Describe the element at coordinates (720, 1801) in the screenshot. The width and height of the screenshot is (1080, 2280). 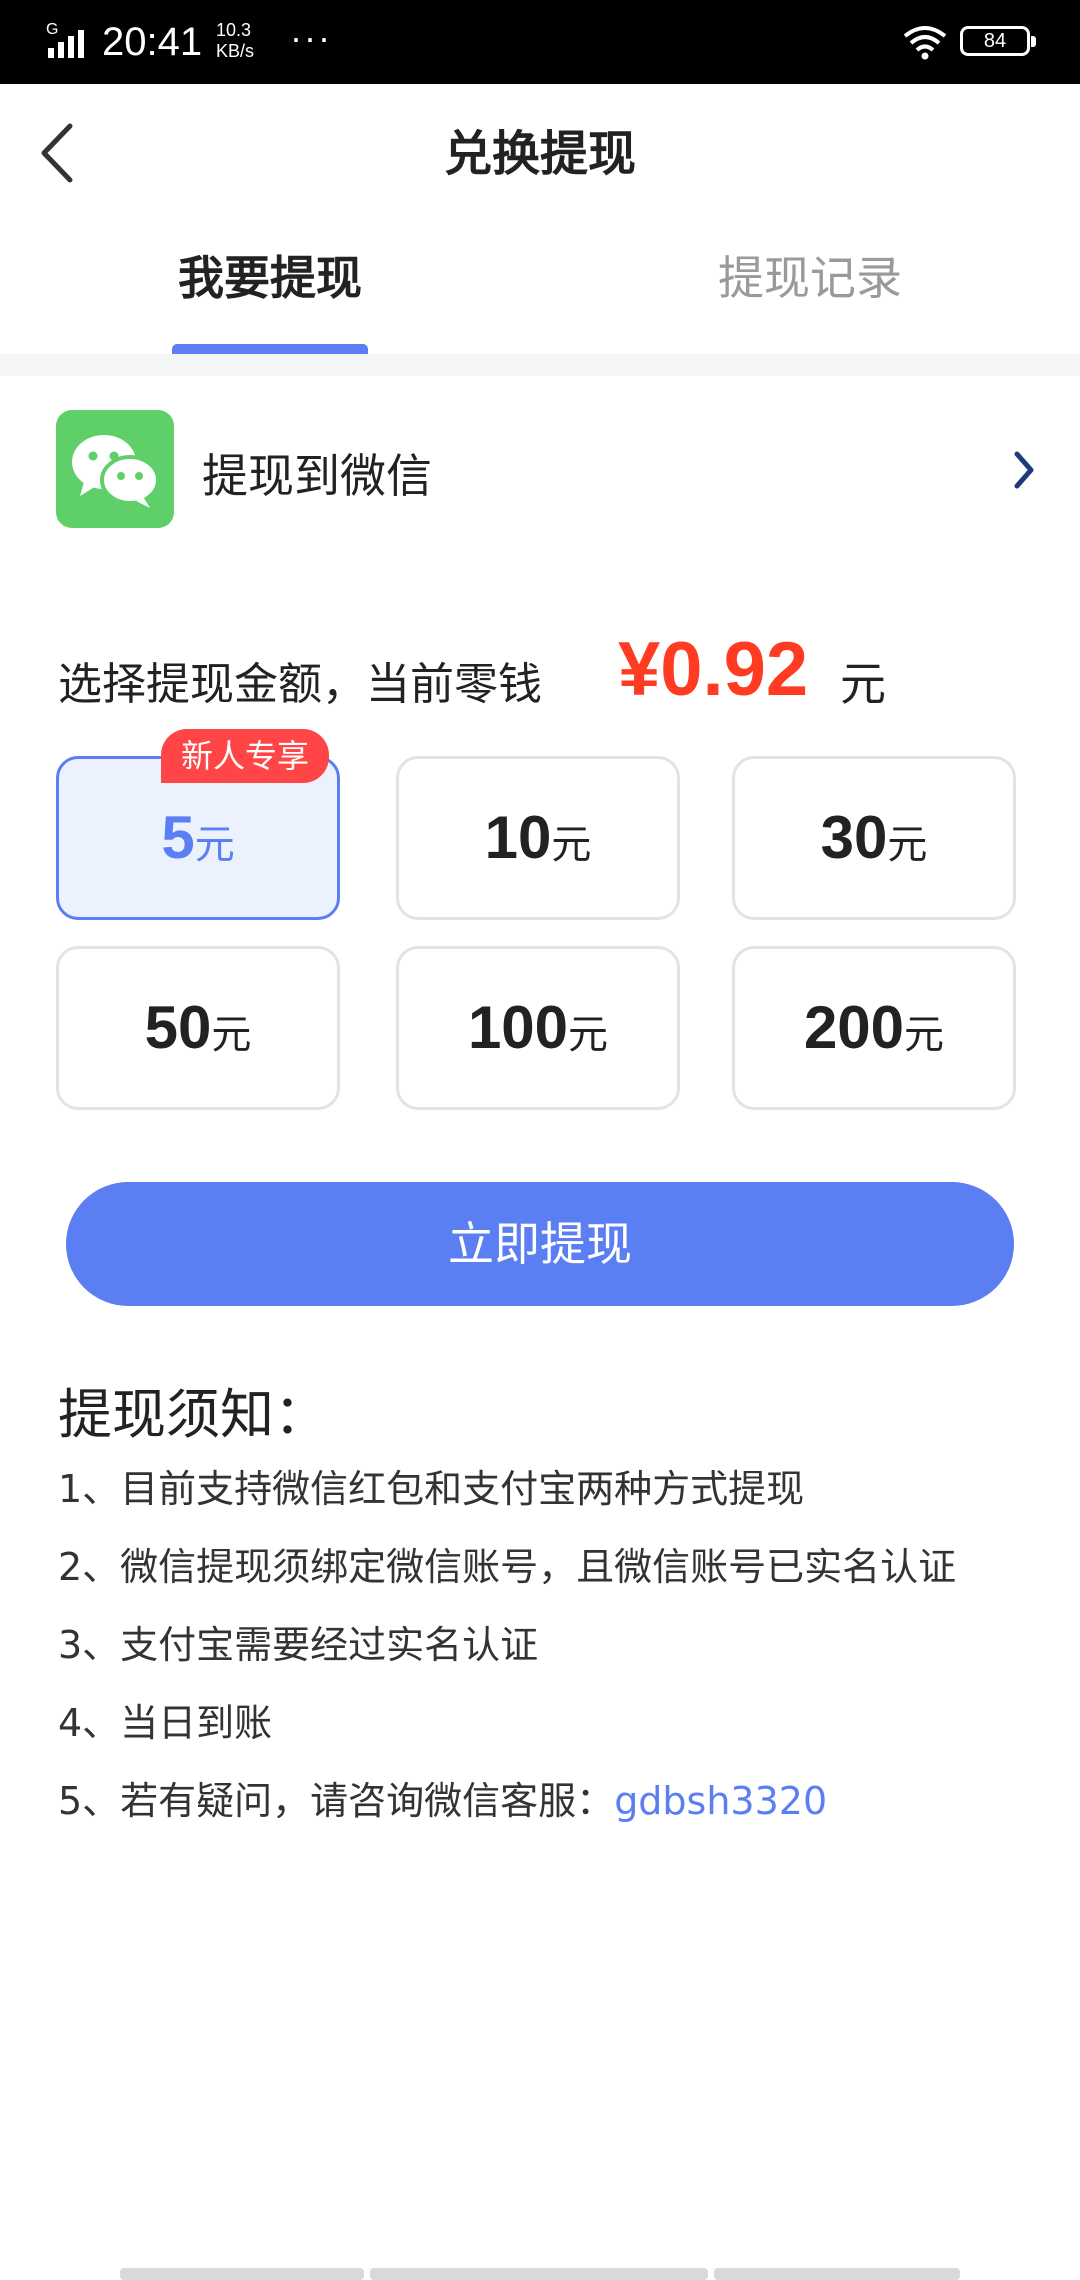
I see `wechat-service-id-link: gdbsh3320` at that location.